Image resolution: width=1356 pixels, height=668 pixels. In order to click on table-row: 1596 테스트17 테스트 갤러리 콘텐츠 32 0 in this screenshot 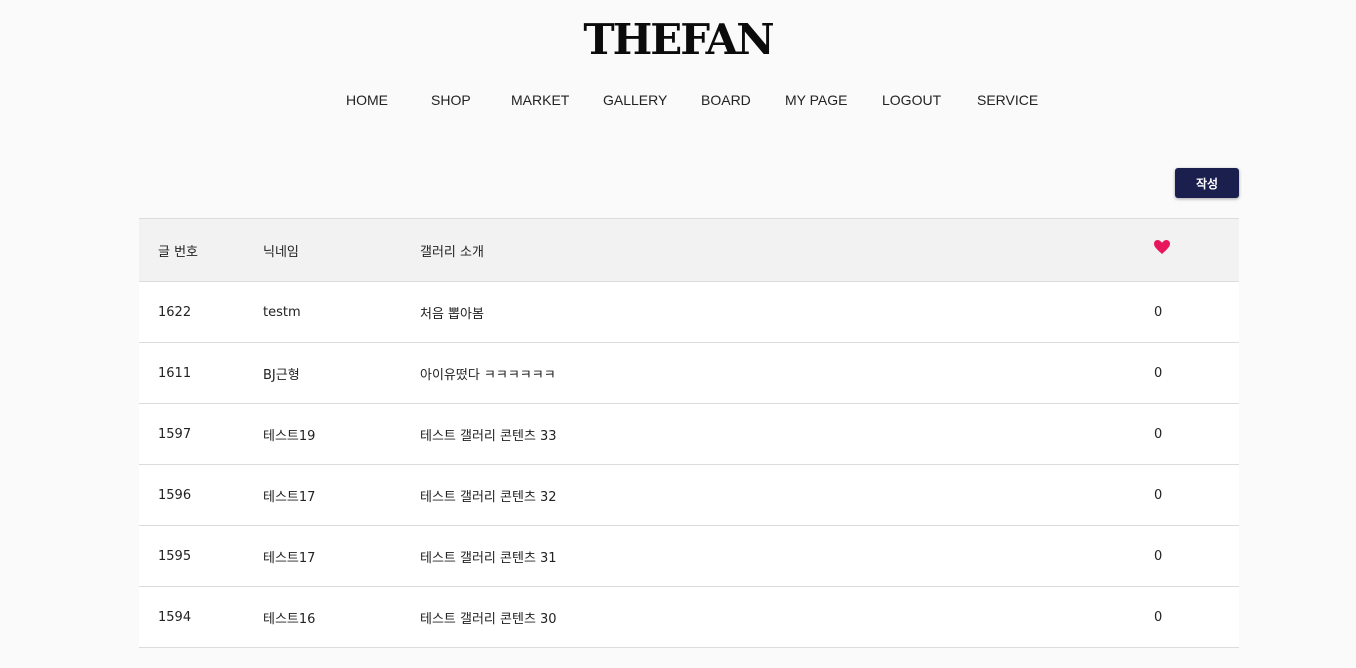, I will do `click(689, 495)`.